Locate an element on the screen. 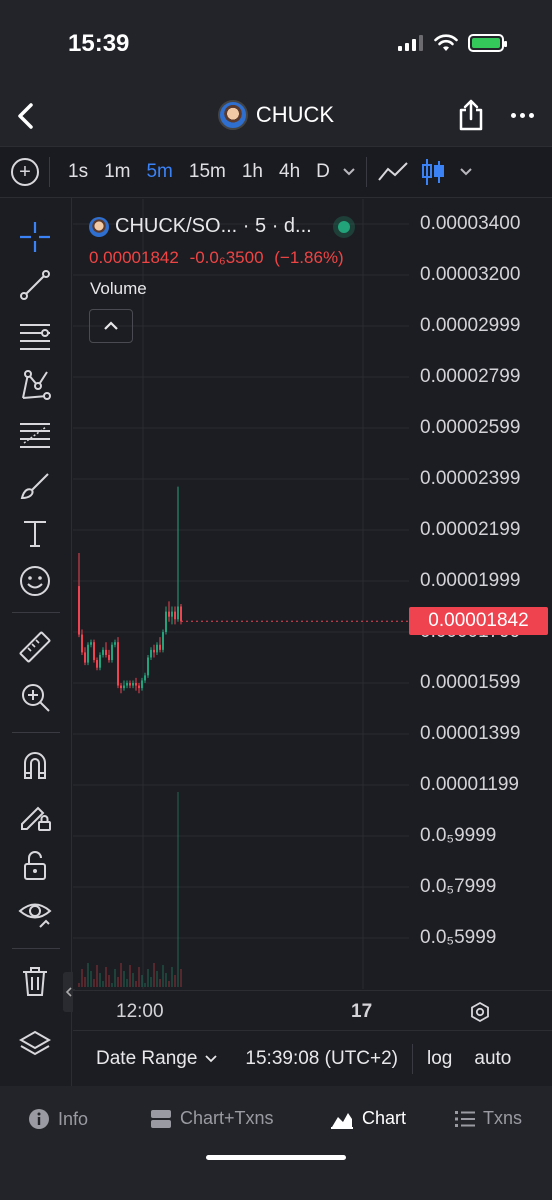  price-tick-label: 0.00001999 is located at coordinates (470, 580).